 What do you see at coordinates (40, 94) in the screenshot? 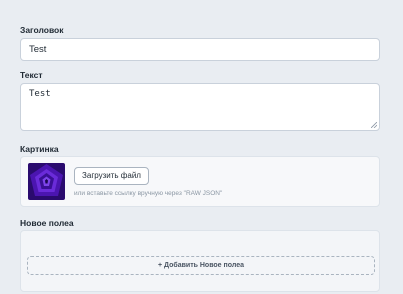
I see `text-textarea-value: Test` at bounding box center [40, 94].